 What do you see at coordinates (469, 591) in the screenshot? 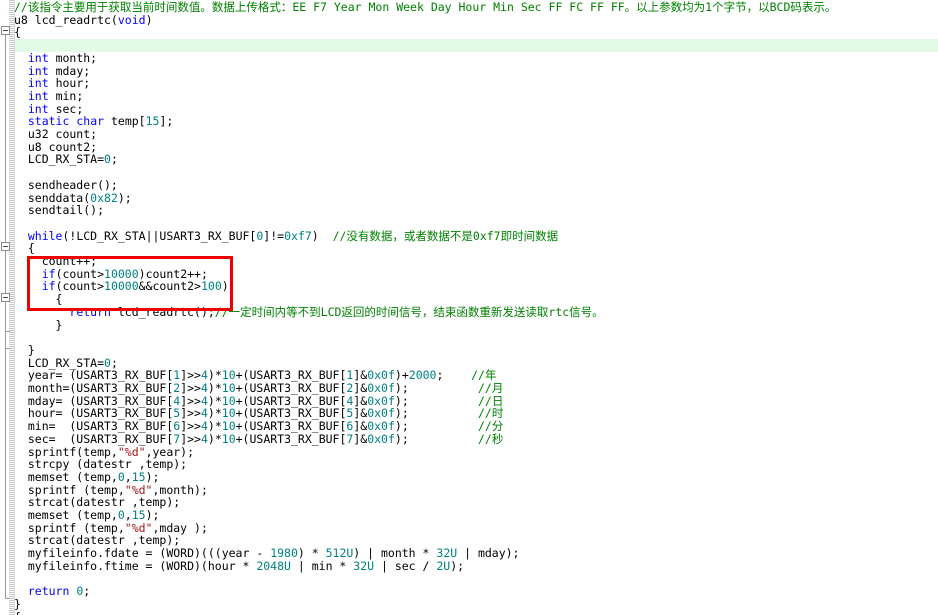
I see `code-line: return 0;` at bounding box center [469, 591].